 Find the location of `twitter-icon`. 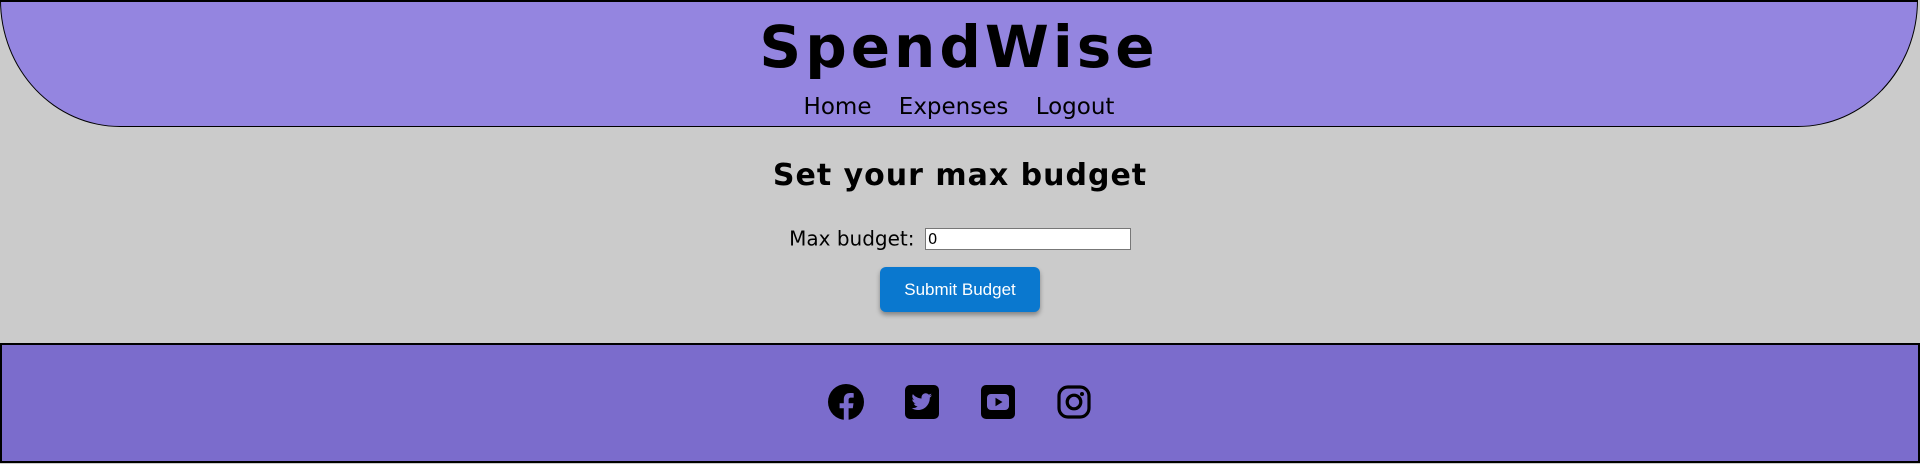

twitter-icon is located at coordinates (922, 402).